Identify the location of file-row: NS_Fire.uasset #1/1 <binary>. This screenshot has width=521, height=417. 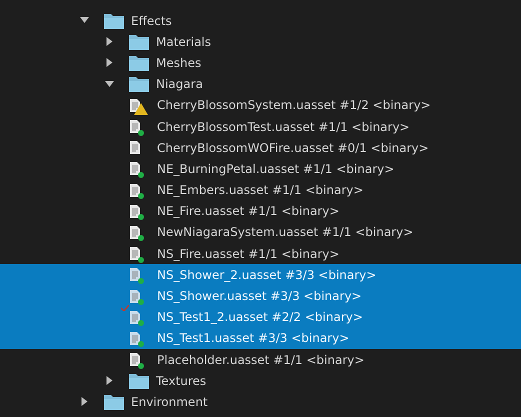
(260, 253).